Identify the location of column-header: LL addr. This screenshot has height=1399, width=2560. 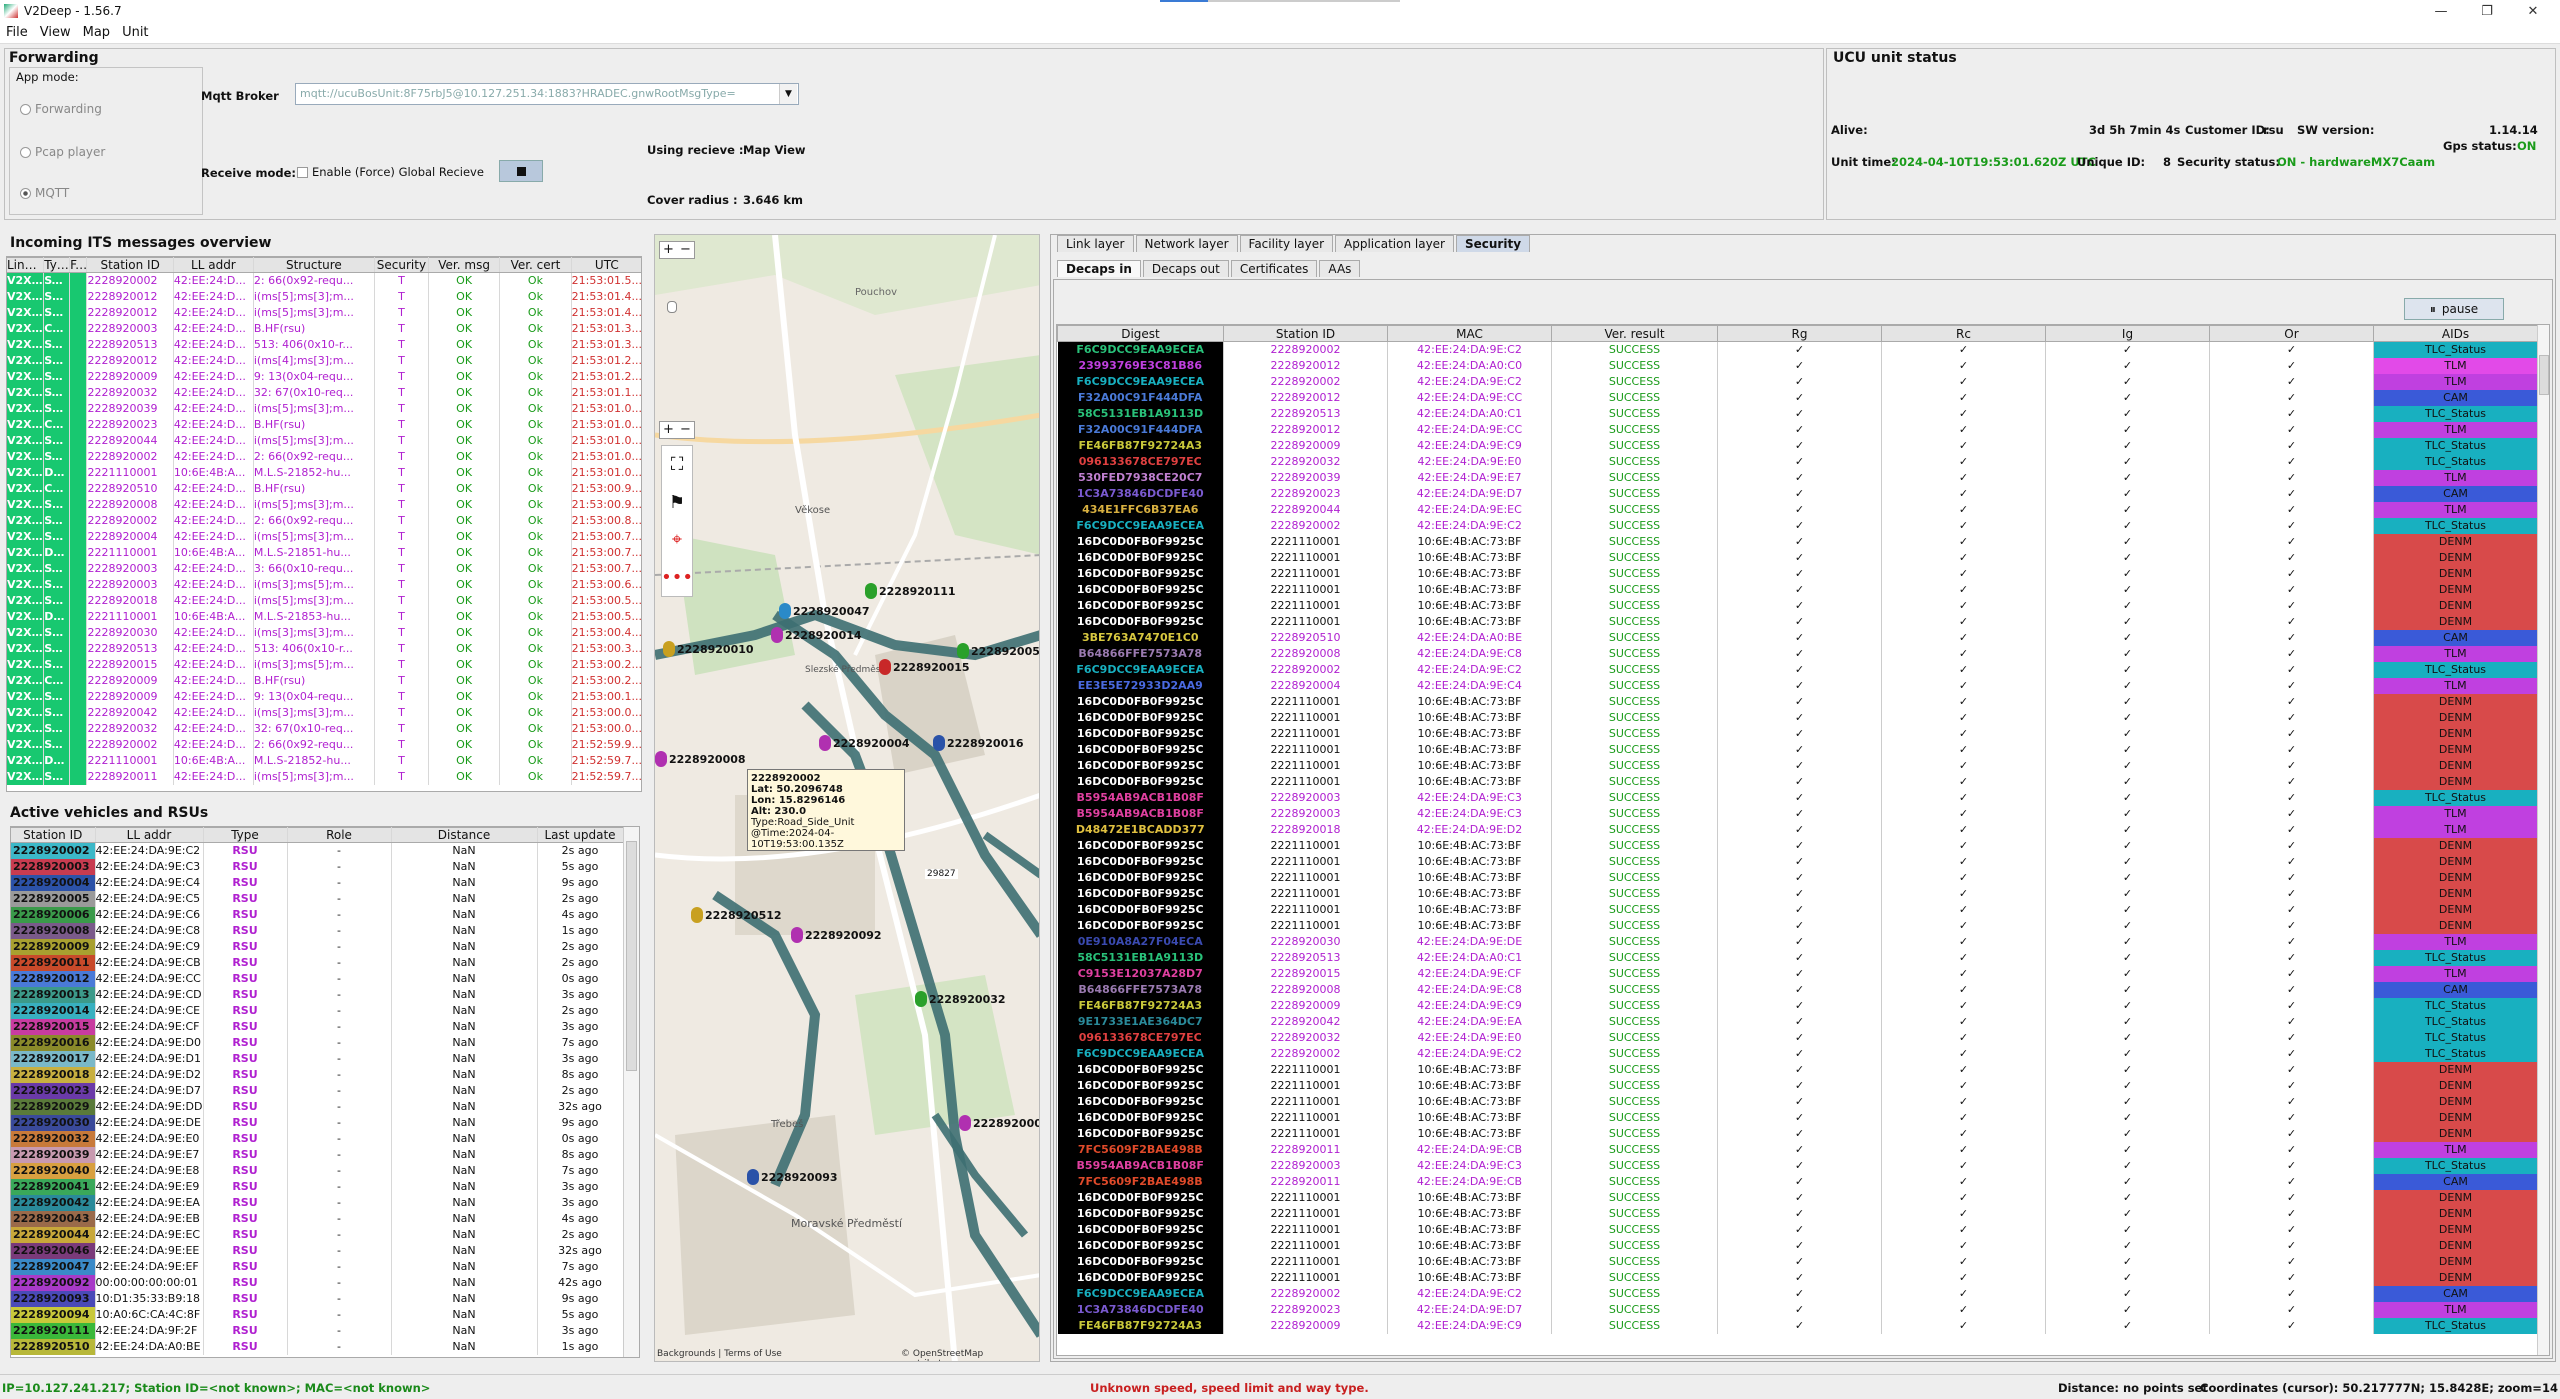
(149, 835).